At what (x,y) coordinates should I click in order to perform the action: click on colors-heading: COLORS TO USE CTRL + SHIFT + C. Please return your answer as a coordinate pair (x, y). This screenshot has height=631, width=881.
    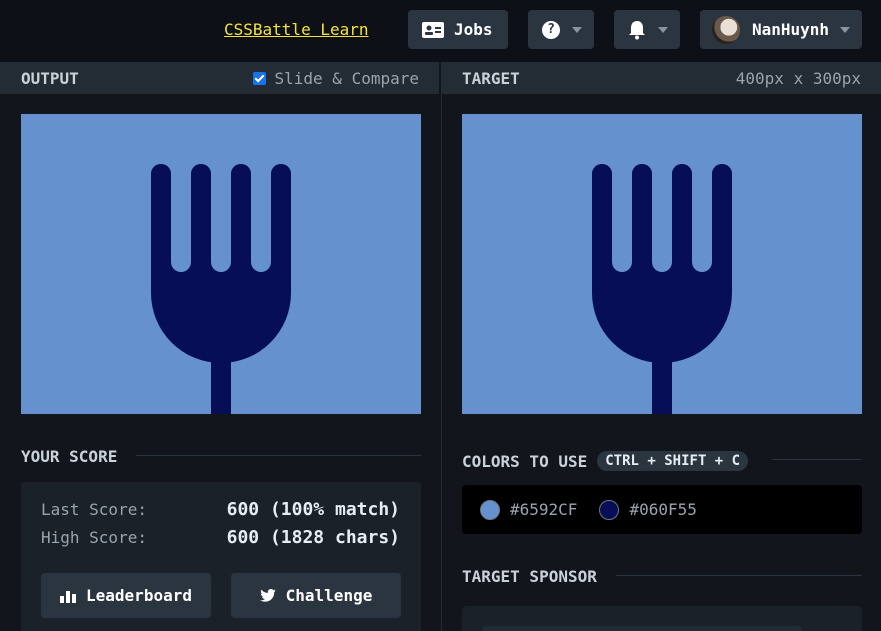
    Looking at the image, I should click on (605, 461).